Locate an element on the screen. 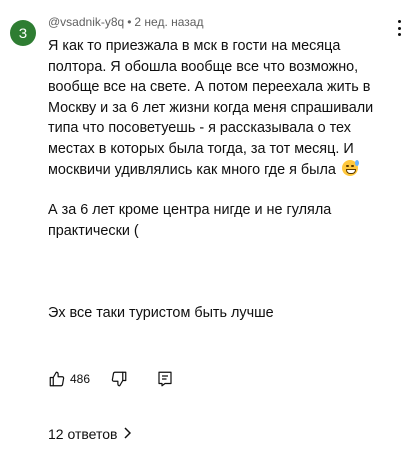 Image resolution: width=412 pixels, height=454 pixels. view-replies-button: 12 ответов is located at coordinates (90, 434).